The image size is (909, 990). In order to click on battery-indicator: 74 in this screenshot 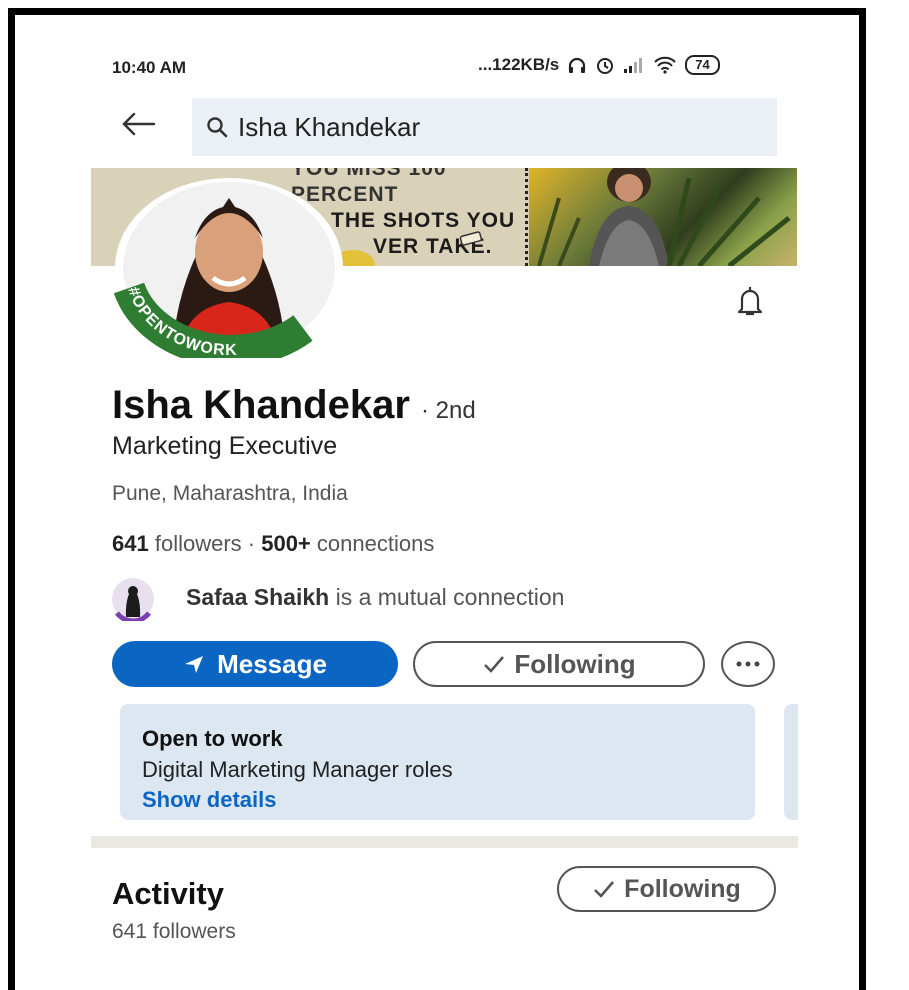, I will do `click(702, 65)`.